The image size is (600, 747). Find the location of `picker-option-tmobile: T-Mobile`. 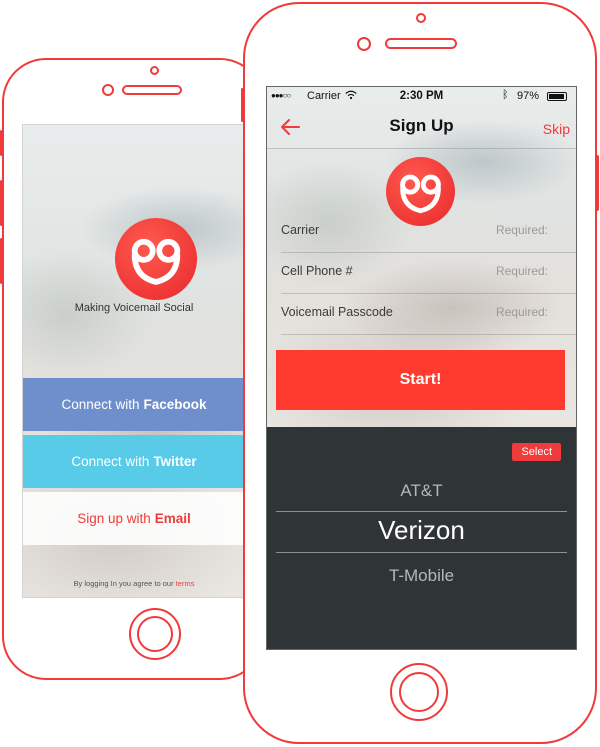

picker-option-tmobile: T-Mobile is located at coordinates (421, 576).